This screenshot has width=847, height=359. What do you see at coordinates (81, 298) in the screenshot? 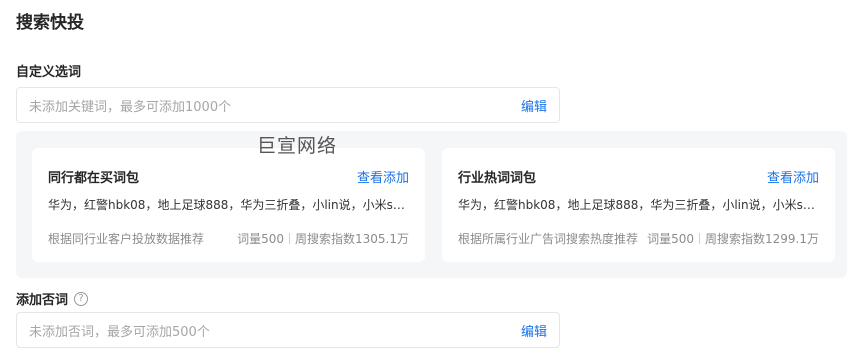
I see `question-circle-icon: ?` at bounding box center [81, 298].